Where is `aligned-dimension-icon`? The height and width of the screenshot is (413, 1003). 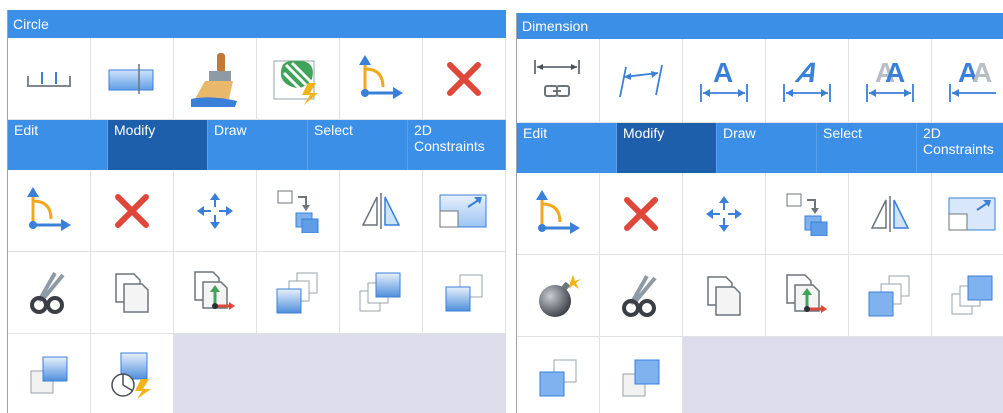
aligned-dimension-icon is located at coordinates (641, 80).